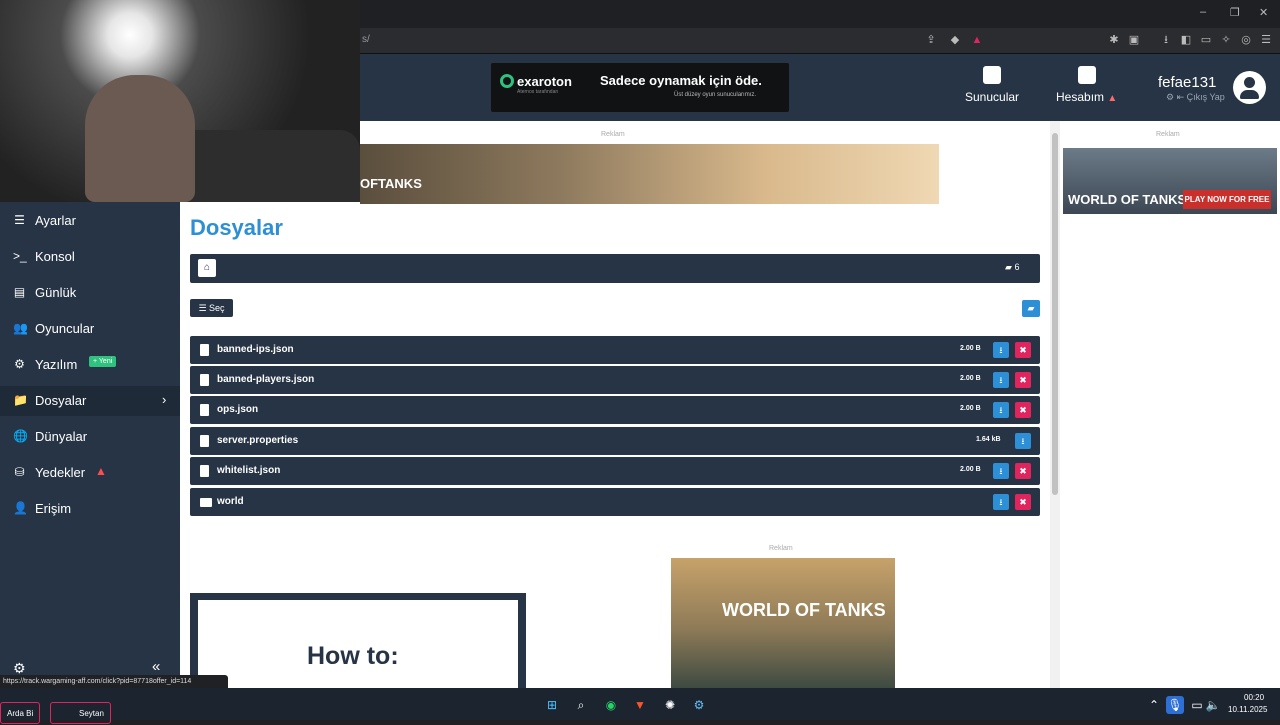  Describe the element at coordinates (783, 623) in the screenshot. I see `wot-banner-bottom` at that location.